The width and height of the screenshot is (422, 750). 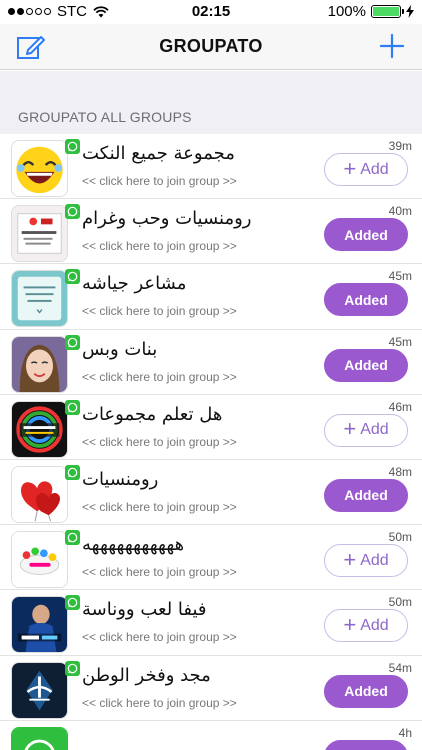 I want to click on nav-title: GROUPATO, so click(x=211, y=46).